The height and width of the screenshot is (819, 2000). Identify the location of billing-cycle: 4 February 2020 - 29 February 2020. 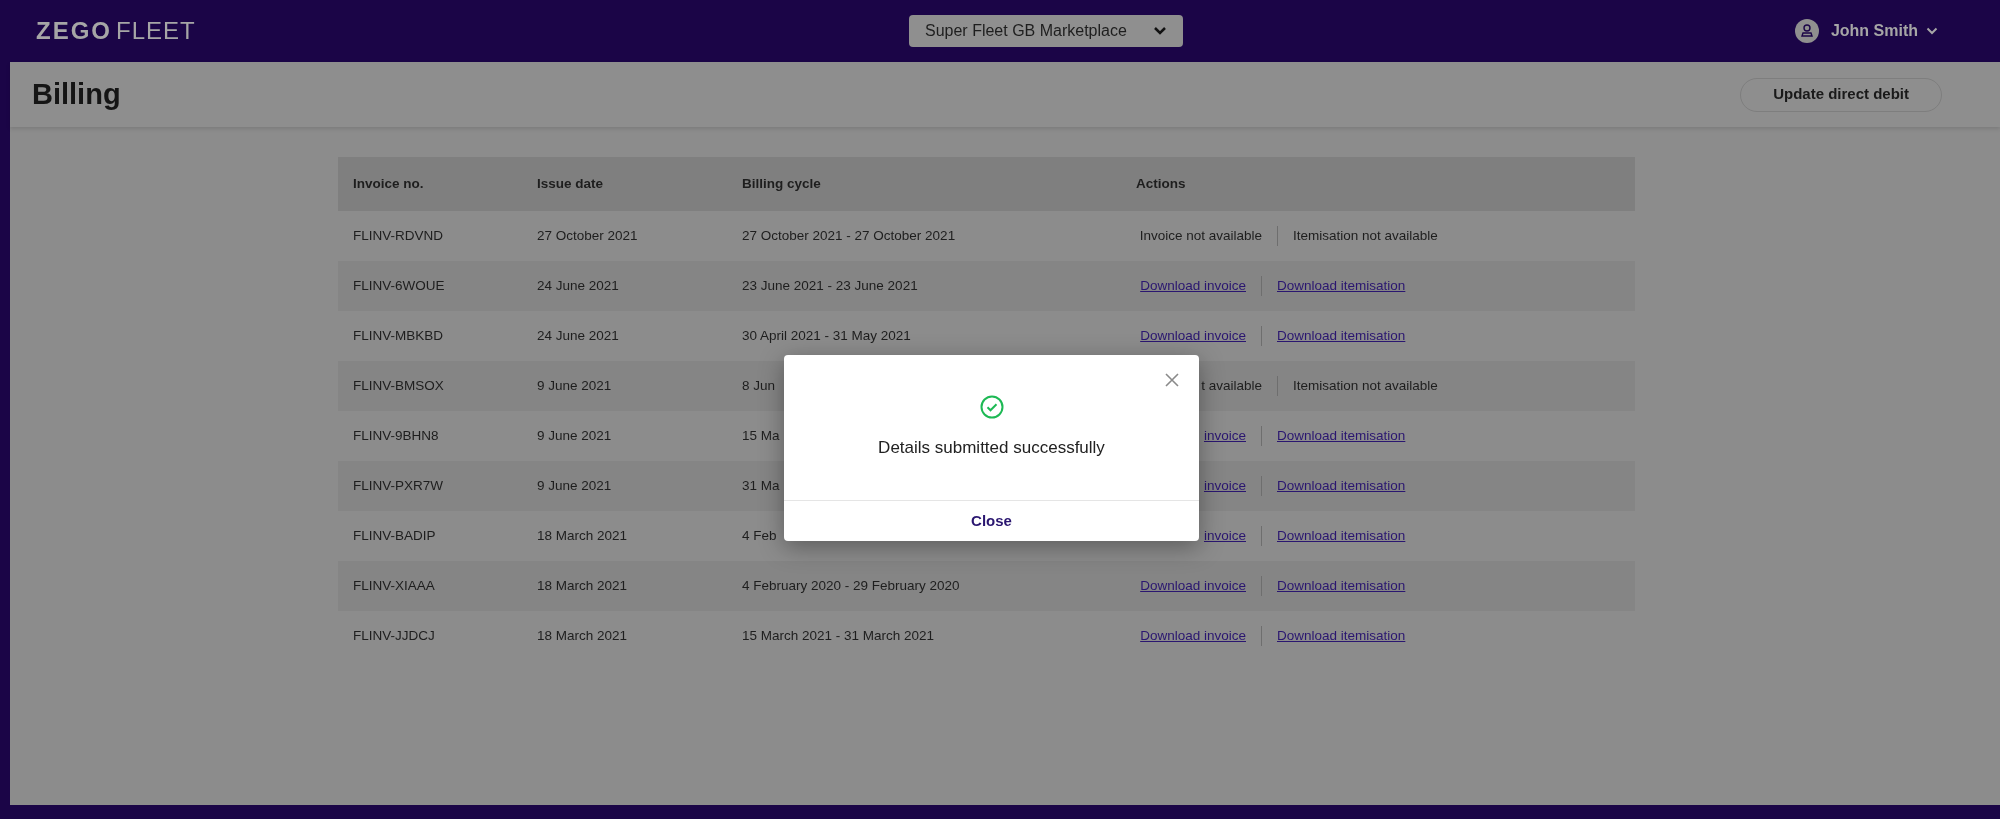
(851, 585).